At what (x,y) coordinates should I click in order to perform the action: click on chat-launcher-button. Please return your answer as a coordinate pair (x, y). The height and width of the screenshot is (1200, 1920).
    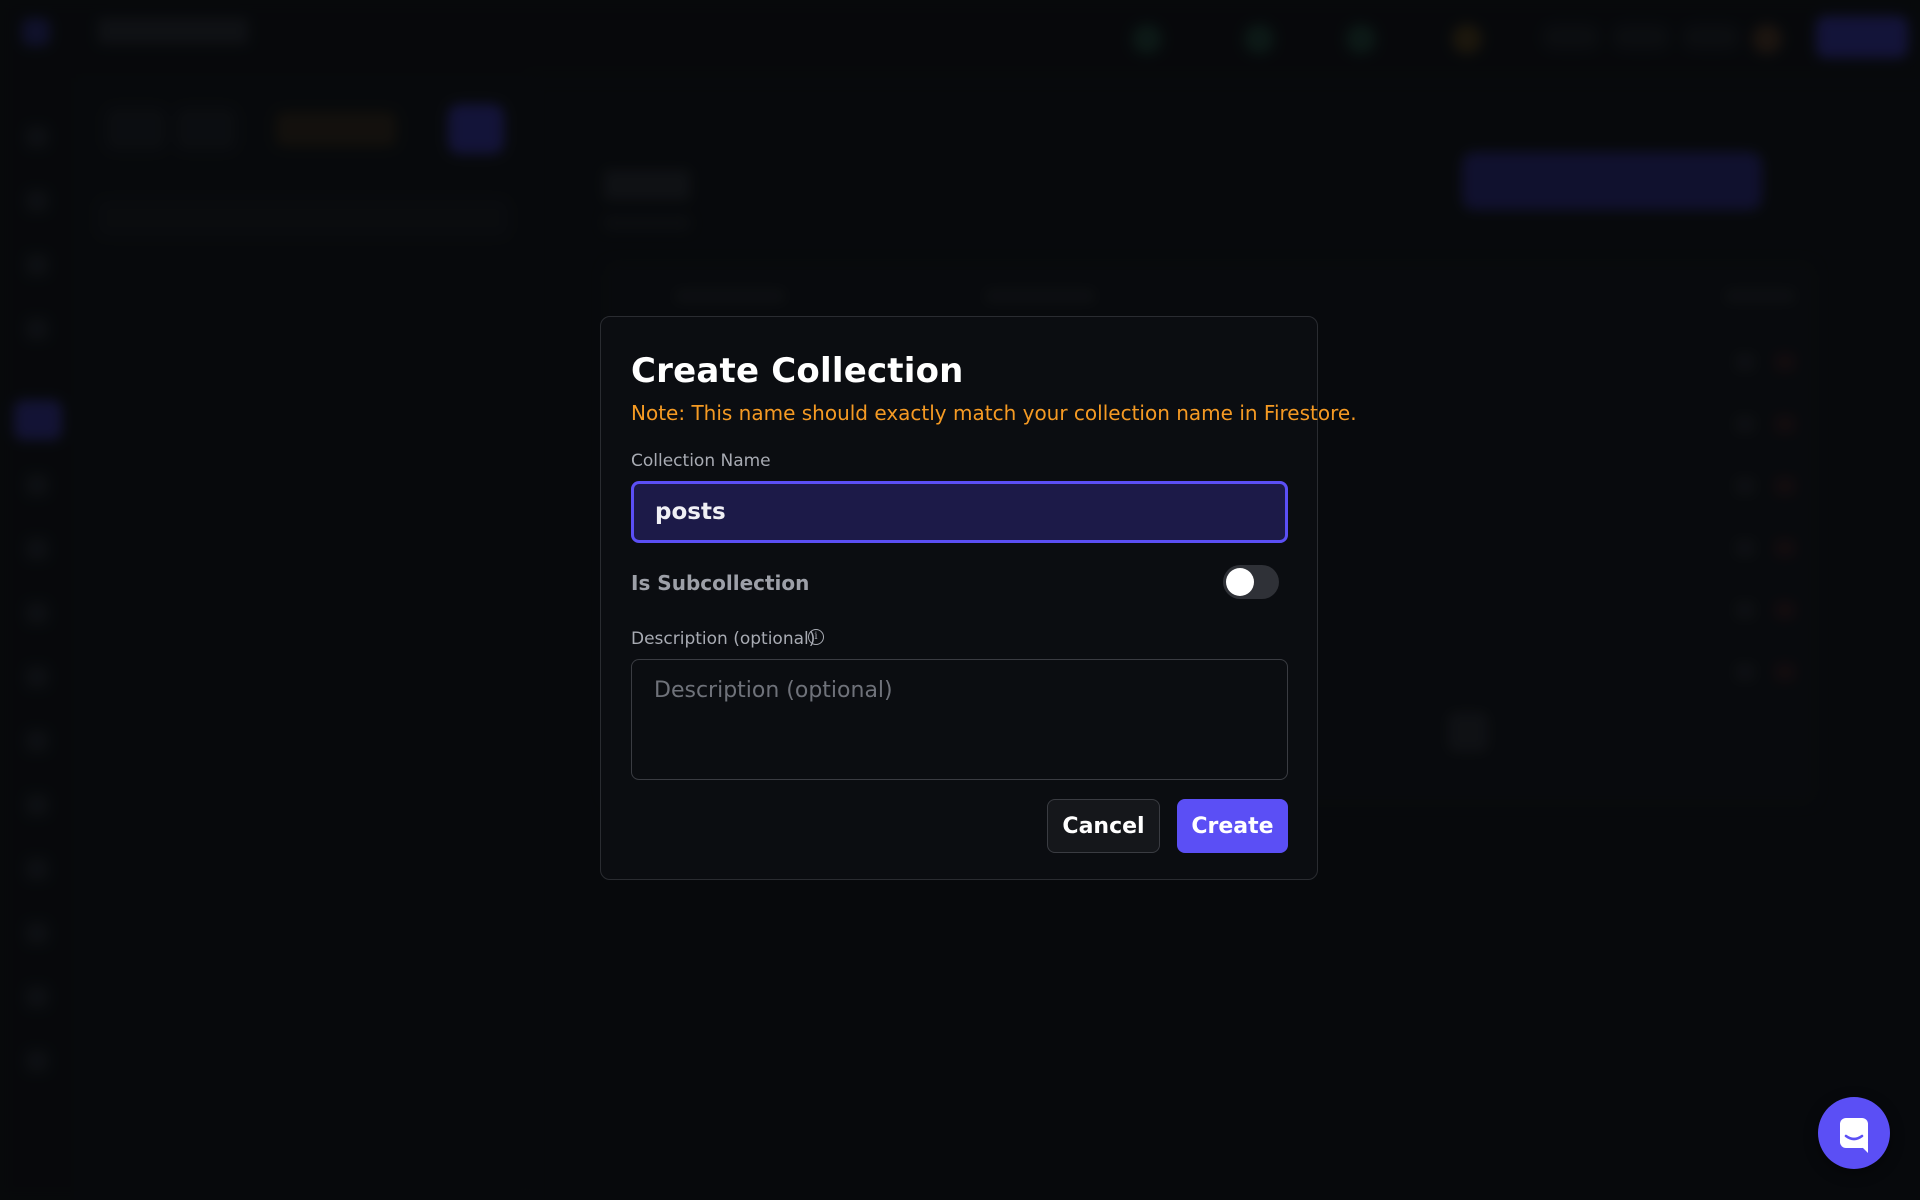
    Looking at the image, I should click on (1854, 1133).